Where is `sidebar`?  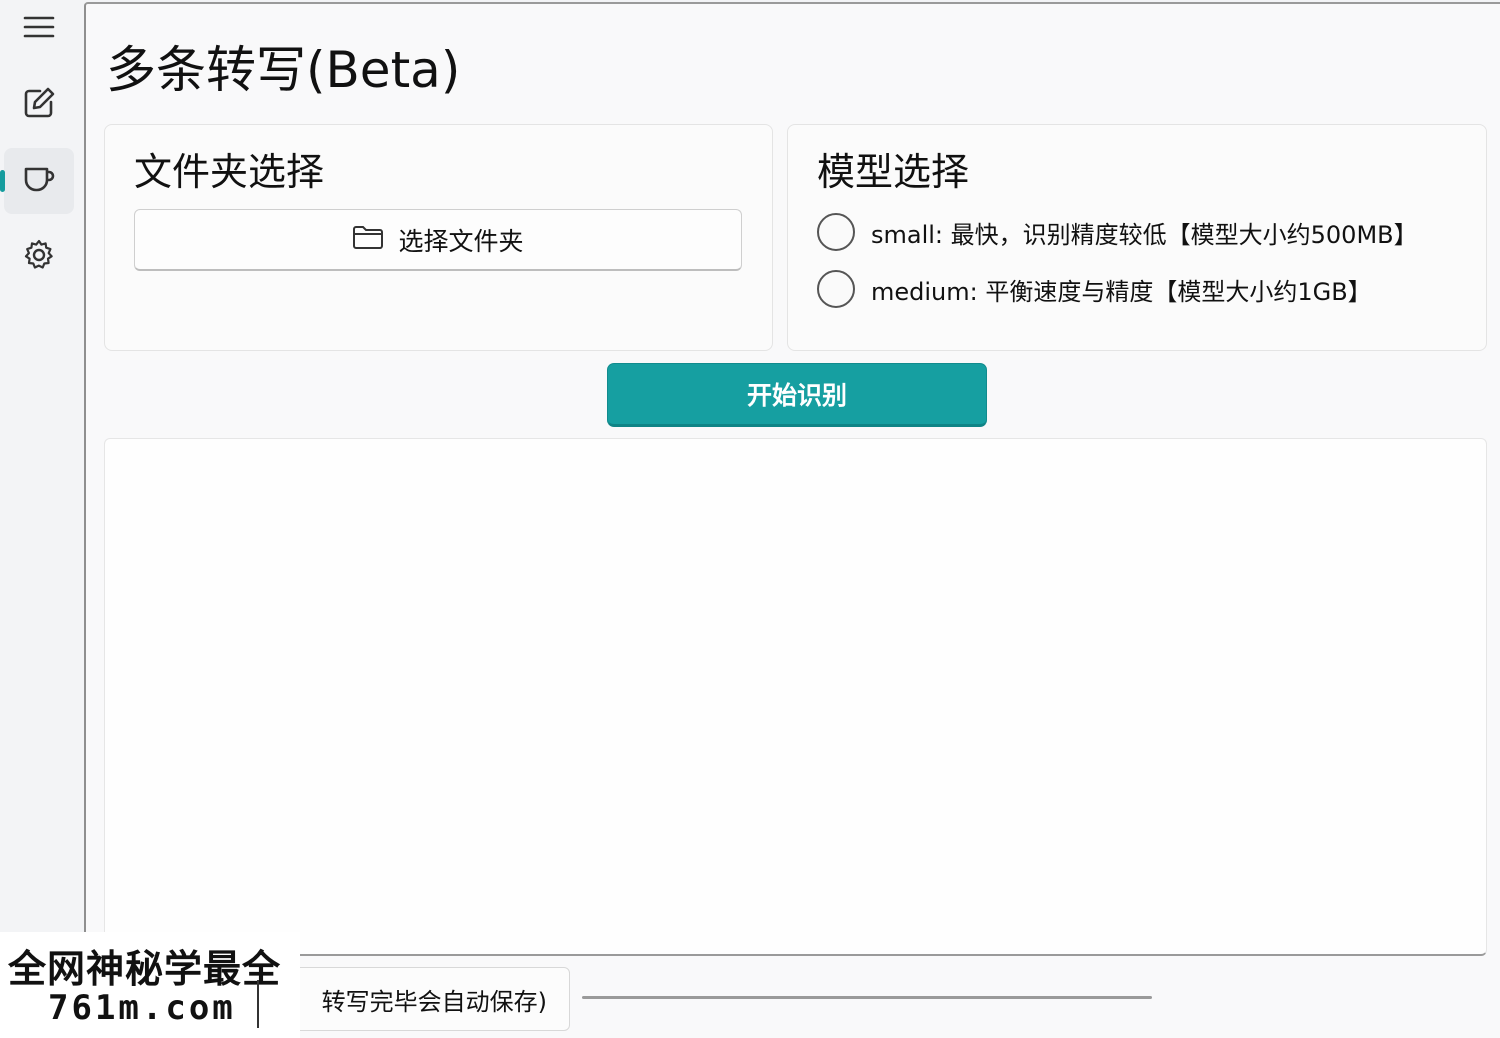
sidebar is located at coordinates (42, 519).